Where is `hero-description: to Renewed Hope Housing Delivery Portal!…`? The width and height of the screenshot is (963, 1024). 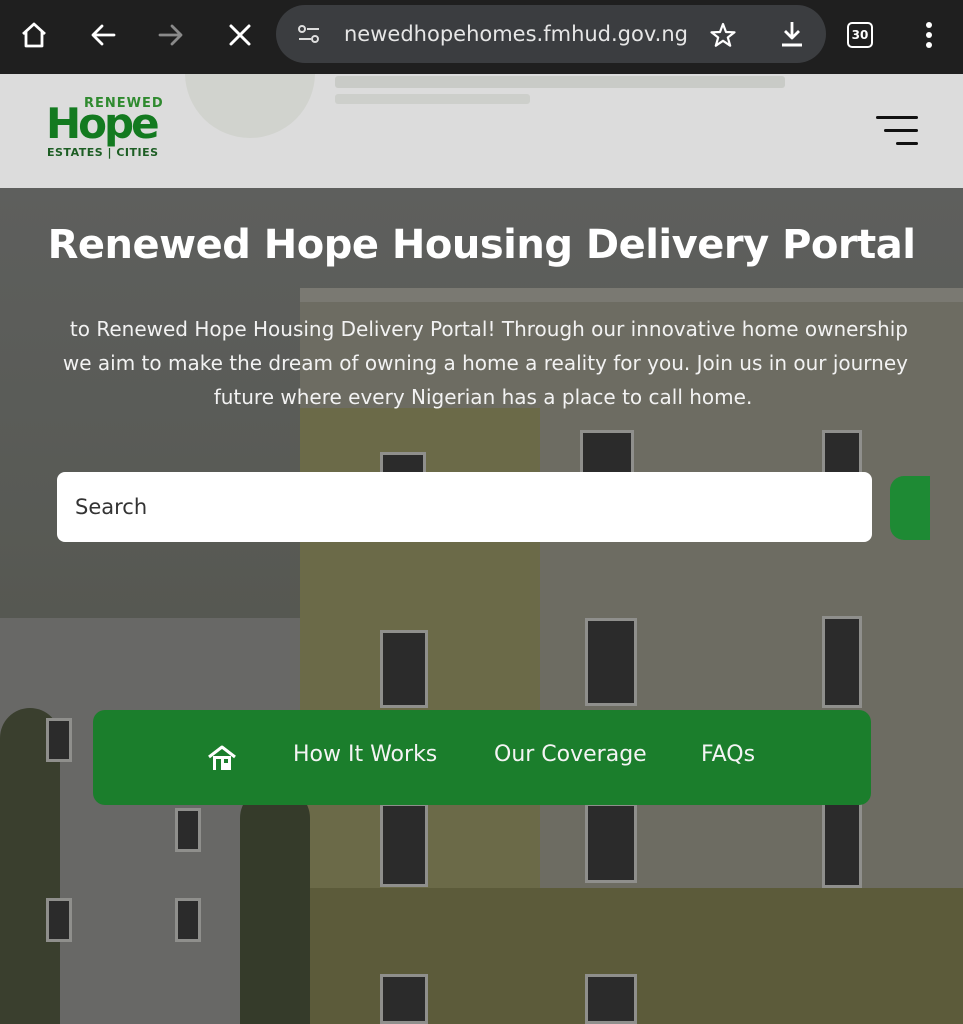 hero-description: to Renewed Hope Housing Delivery Portal!… is located at coordinates (483, 367).